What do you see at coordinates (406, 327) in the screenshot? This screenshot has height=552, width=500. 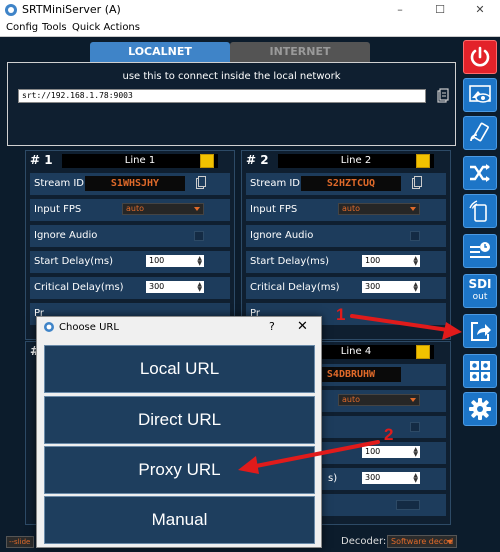 I see `arrow-to-share-icon` at bounding box center [406, 327].